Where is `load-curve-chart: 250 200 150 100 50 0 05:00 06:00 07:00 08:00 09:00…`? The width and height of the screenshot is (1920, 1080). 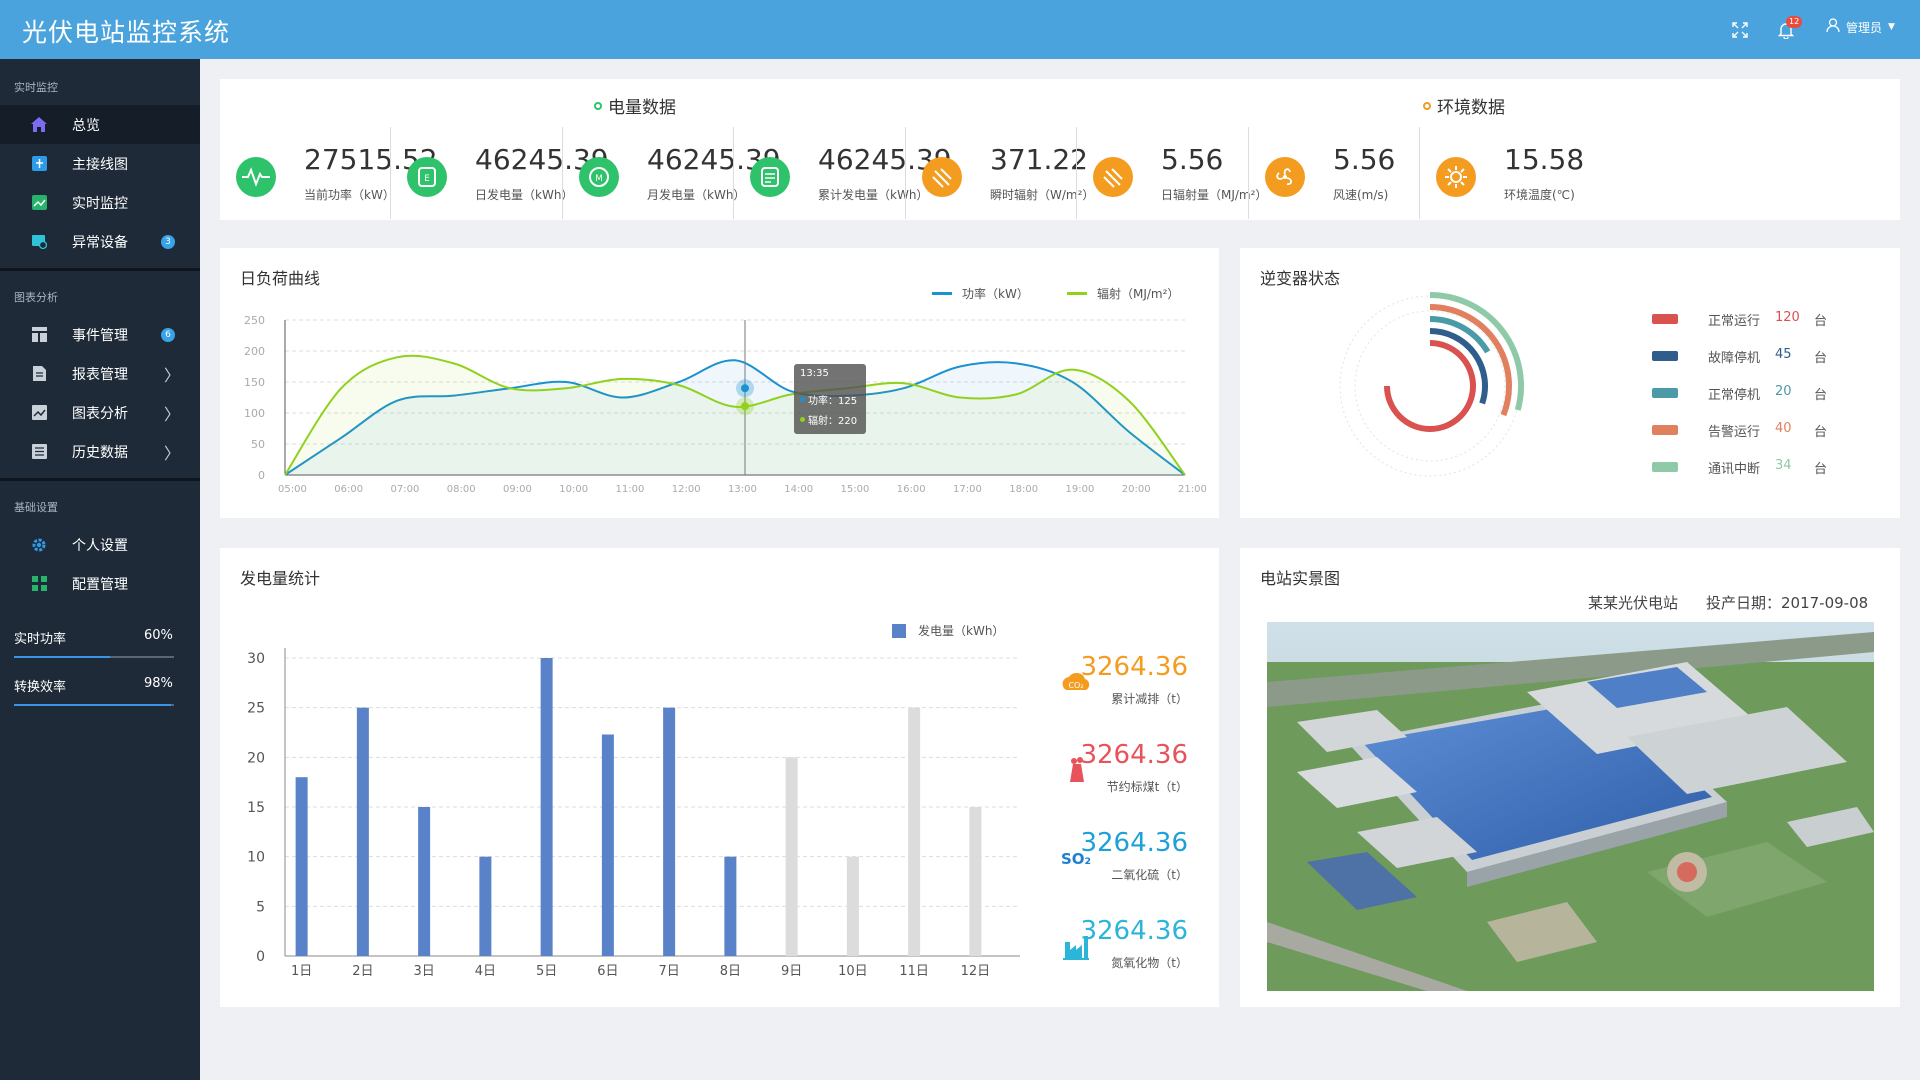 load-curve-chart: 250 200 150 100 50 0 05:00 06:00 07:00 08:00 09:00… is located at coordinates (719, 383).